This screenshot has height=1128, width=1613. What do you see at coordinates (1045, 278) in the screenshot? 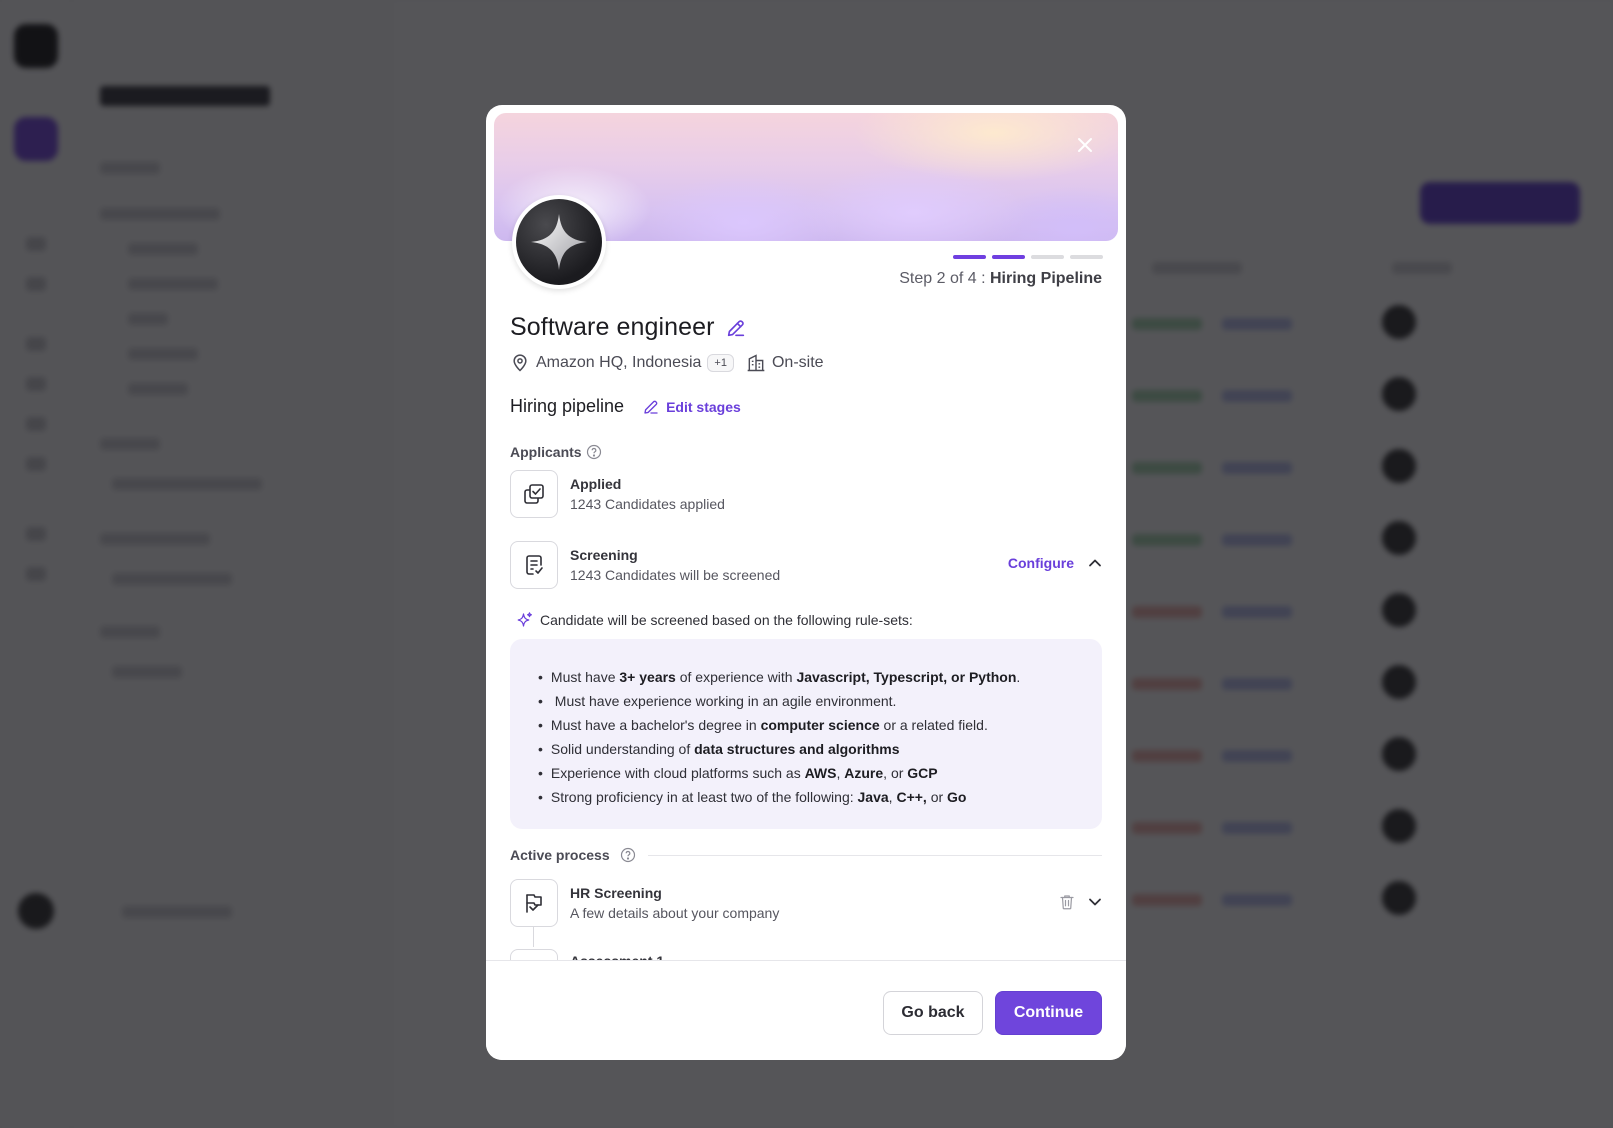
I see `step-name: Hiring Pipeline` at bounding box center [1045, 278].